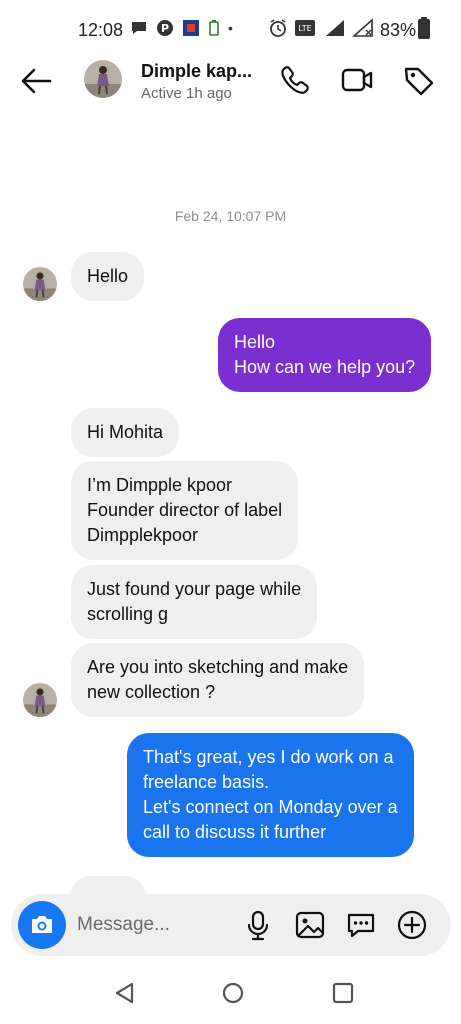 The image size is (461, 1024). I want to click on battery-percent: 83%, so click(398, 30).